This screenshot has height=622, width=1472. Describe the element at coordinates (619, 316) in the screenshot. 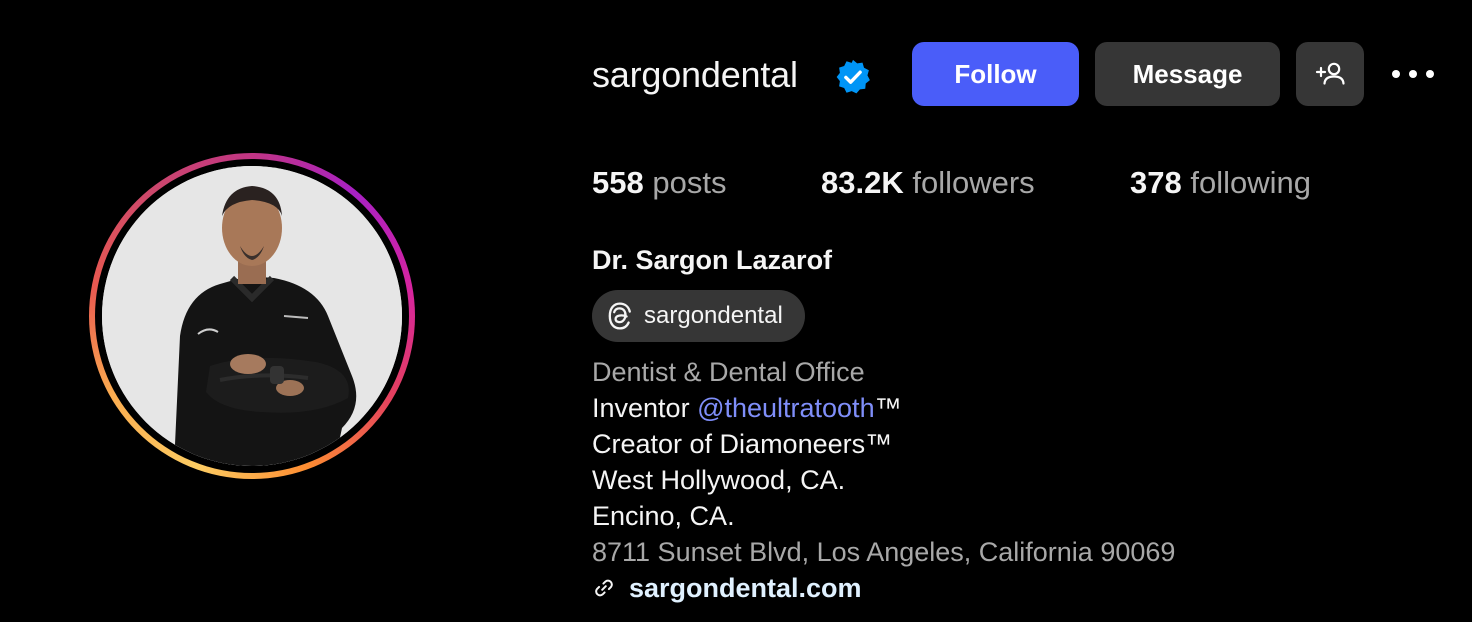

I see `threads-icon` at that location.